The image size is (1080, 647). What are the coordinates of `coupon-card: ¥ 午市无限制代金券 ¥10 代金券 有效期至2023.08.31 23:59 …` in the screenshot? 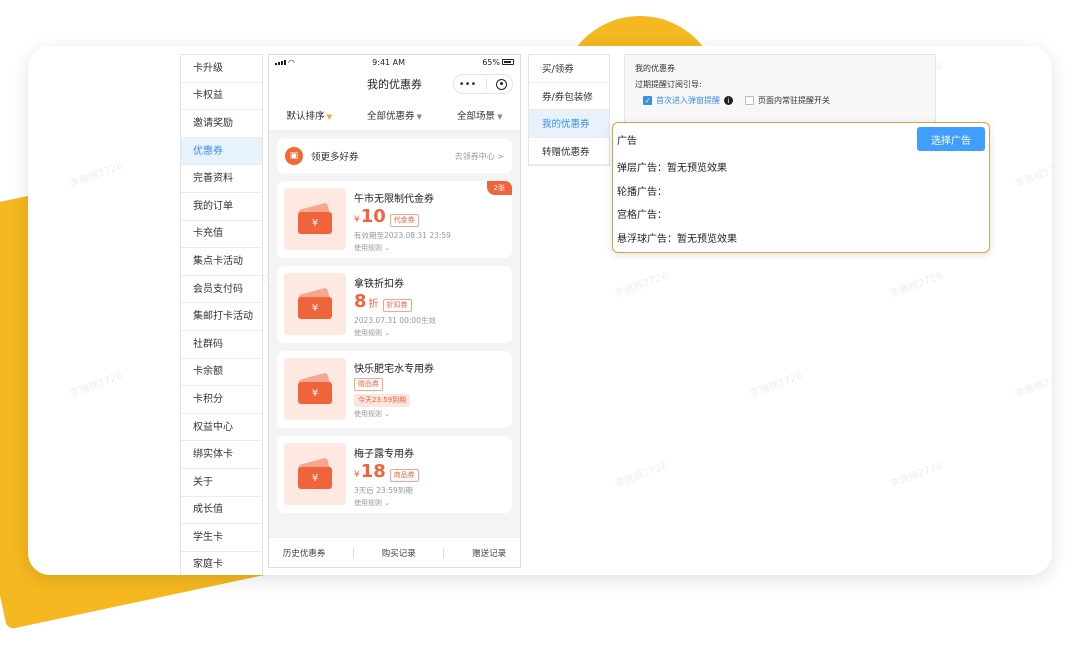 It's located at (394, 219).